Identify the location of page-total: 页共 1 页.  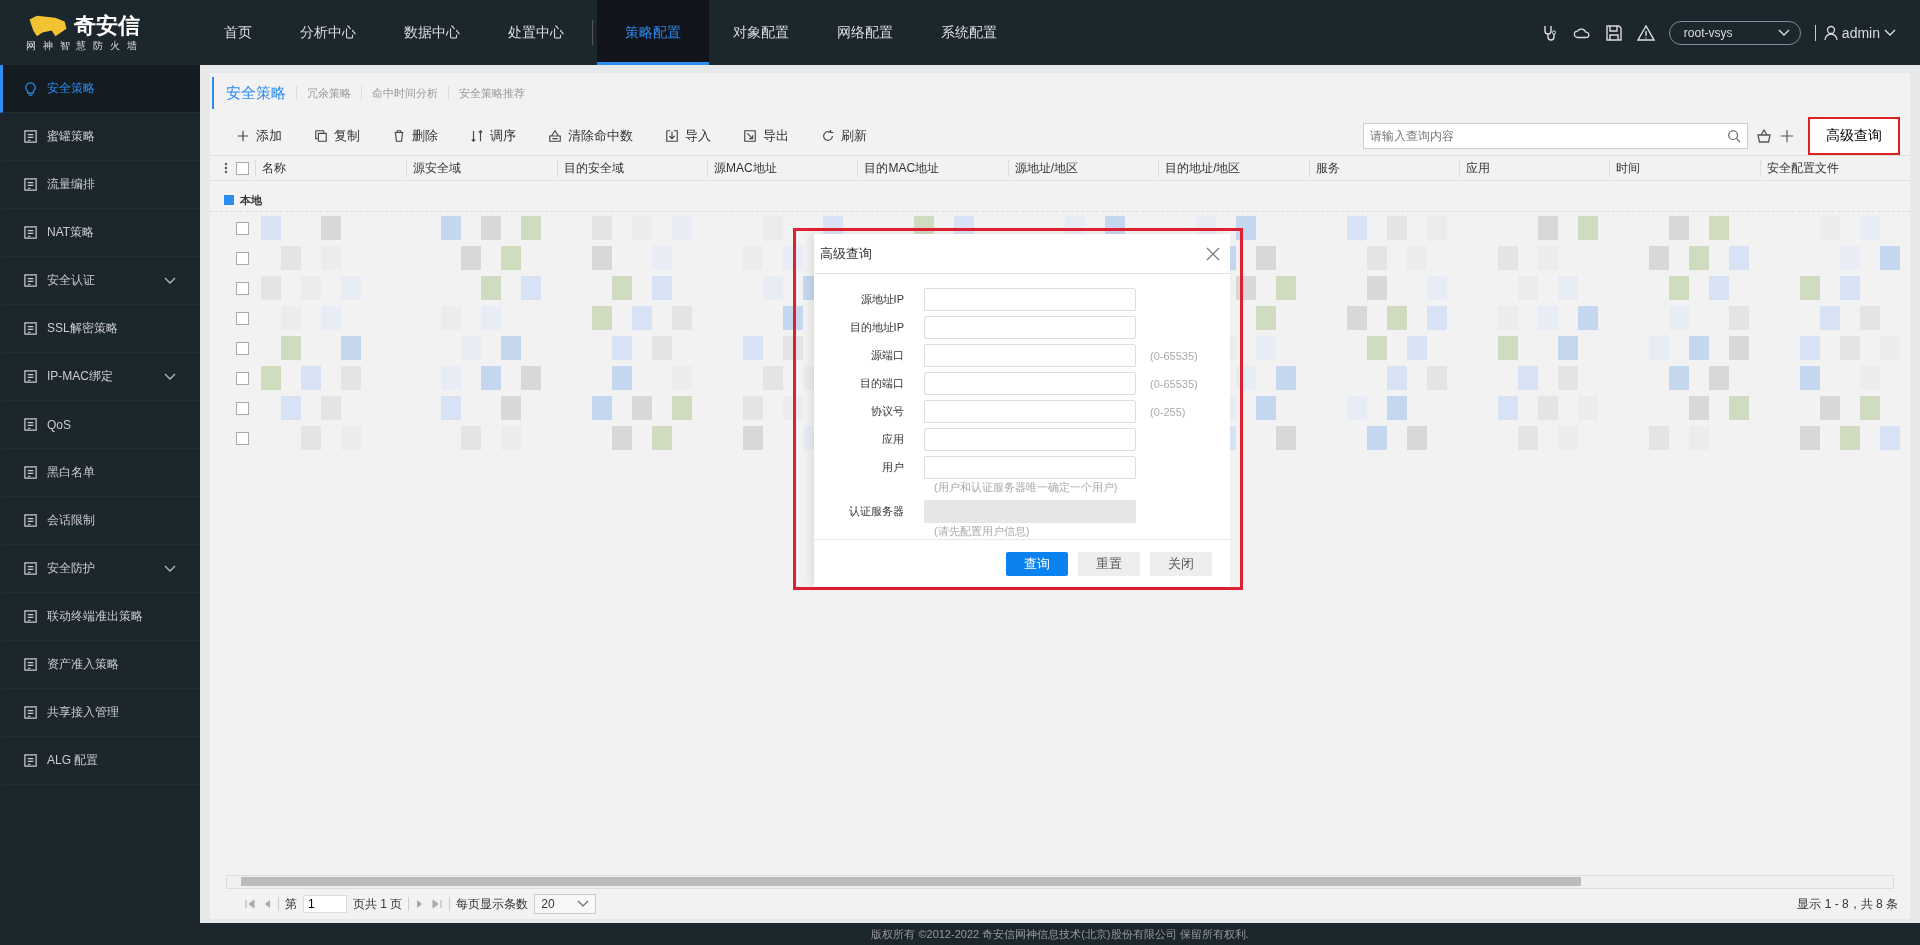
(378, 904).